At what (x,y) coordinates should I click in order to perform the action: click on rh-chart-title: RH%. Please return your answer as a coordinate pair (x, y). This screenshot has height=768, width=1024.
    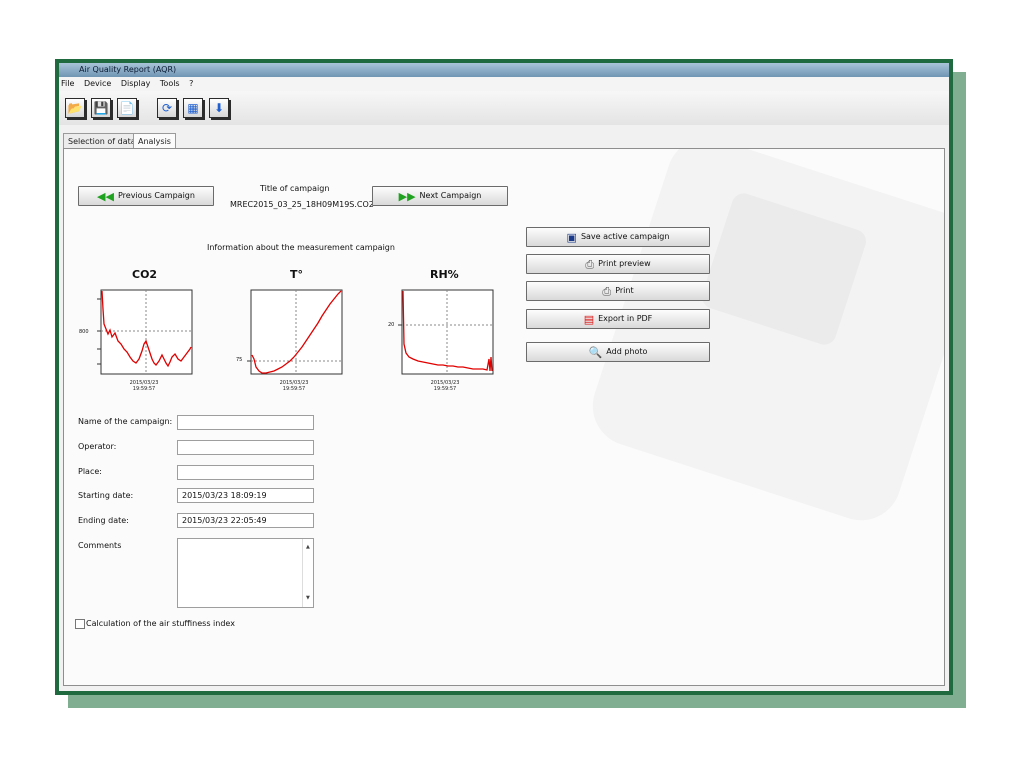
    Looking at the image, I should click on (444, 274).